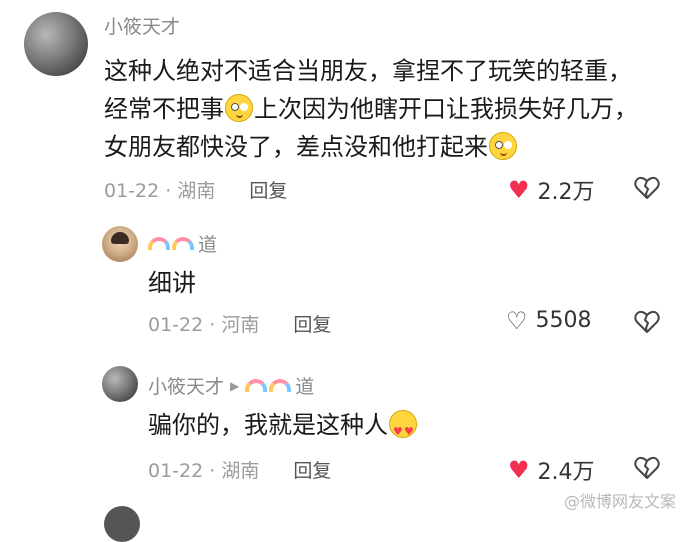  Describe the element at coordinates (207, 243) in the screenshot. I see `username-text: 道` at that location.